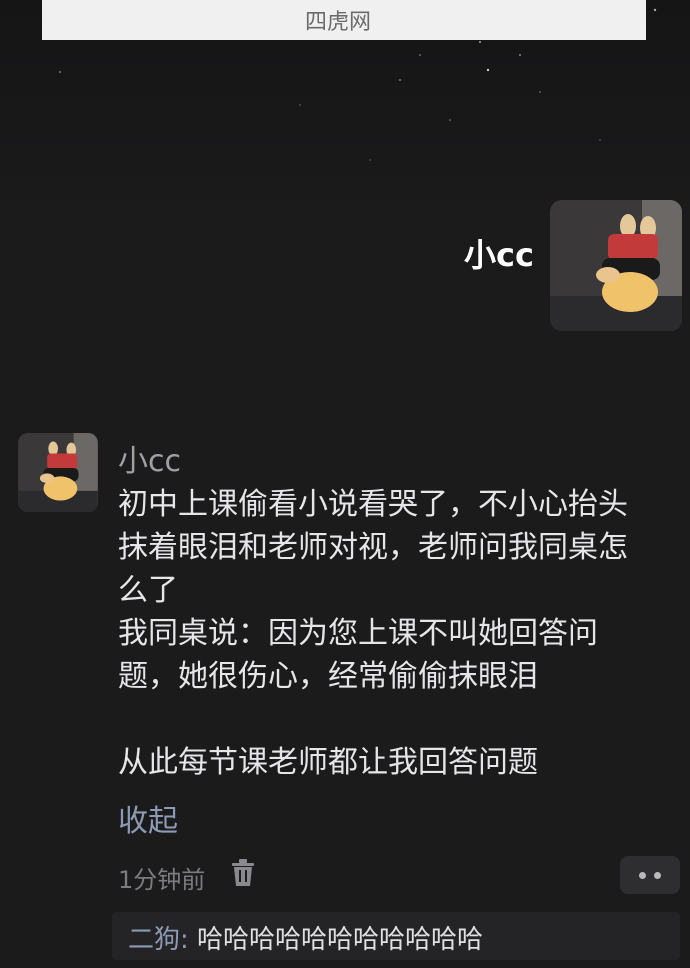 Image resolution: width=690 pixels, height=968 pixels. Describe the element at coordinates (340, 940) in the screenshot. I see `comment-text: 哈哈哈哈哈哈哈哈哈哈哈` at that location.